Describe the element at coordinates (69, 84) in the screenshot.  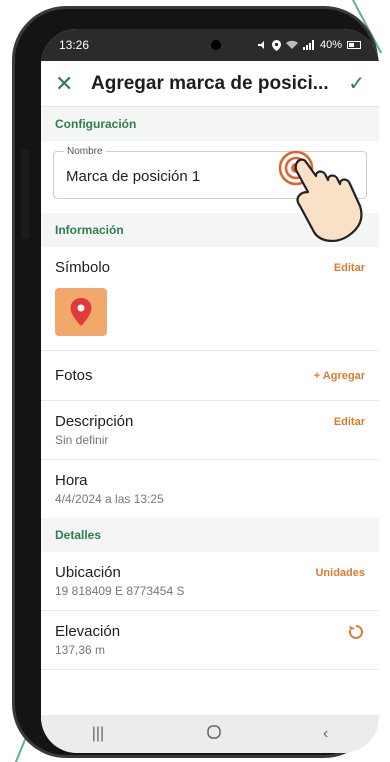
I see `close-icon: ✕` at that location.